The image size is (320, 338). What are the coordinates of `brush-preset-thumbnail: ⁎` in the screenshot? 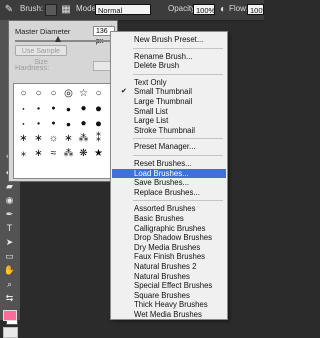 It's located at (23, 153).